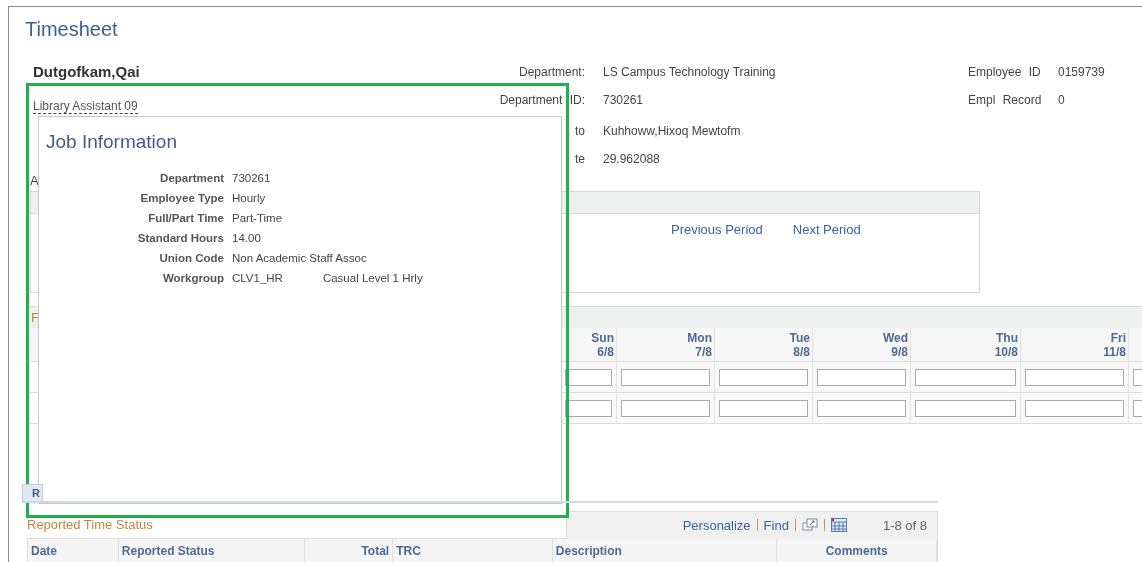 This screenshot has height=562, width=1142. I want to click on field-label: Workgroup, so click(193, 278).